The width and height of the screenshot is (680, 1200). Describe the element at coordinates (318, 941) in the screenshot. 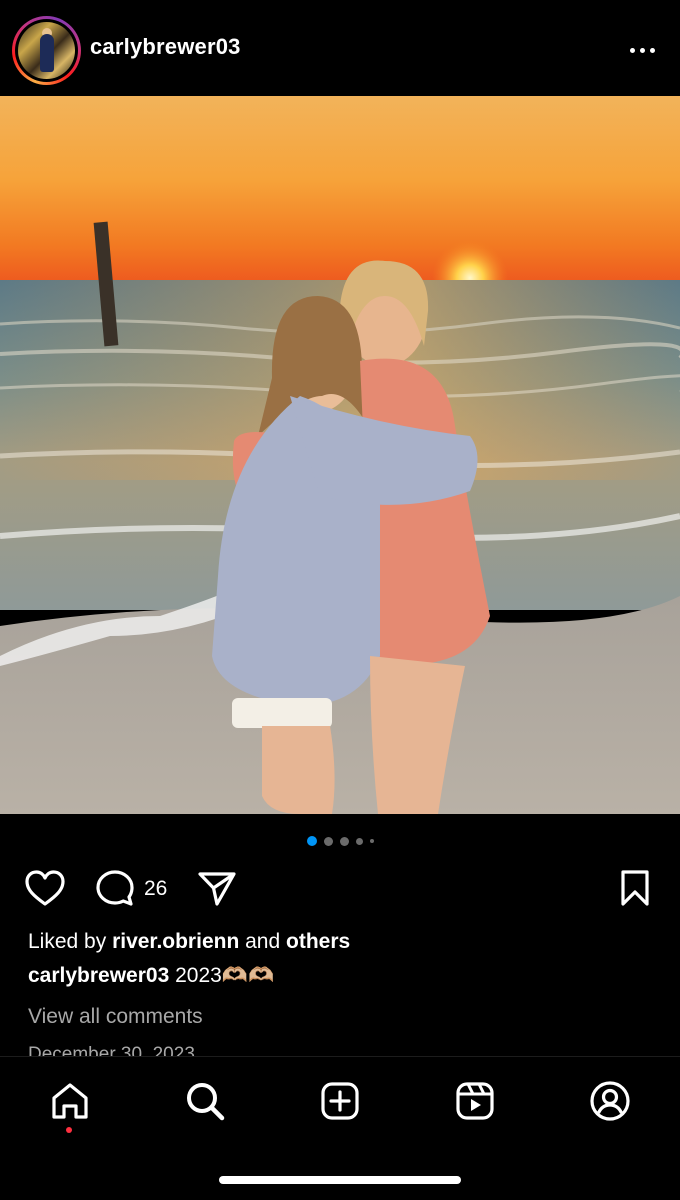

I see `liked-by-others: others` at that location.